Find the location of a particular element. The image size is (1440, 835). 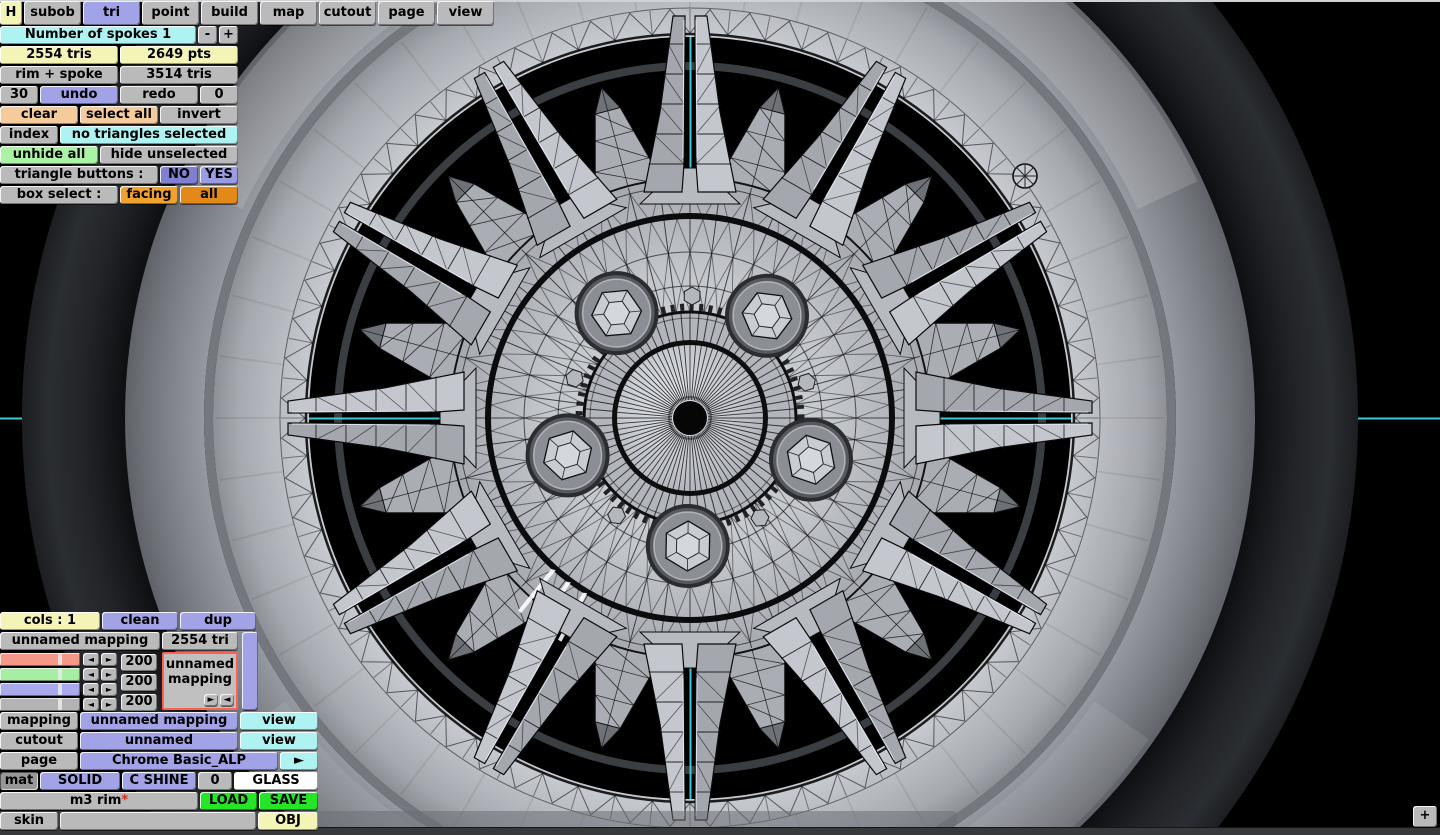

undo-count-badge: 30 is located at coordinates (19, 95).